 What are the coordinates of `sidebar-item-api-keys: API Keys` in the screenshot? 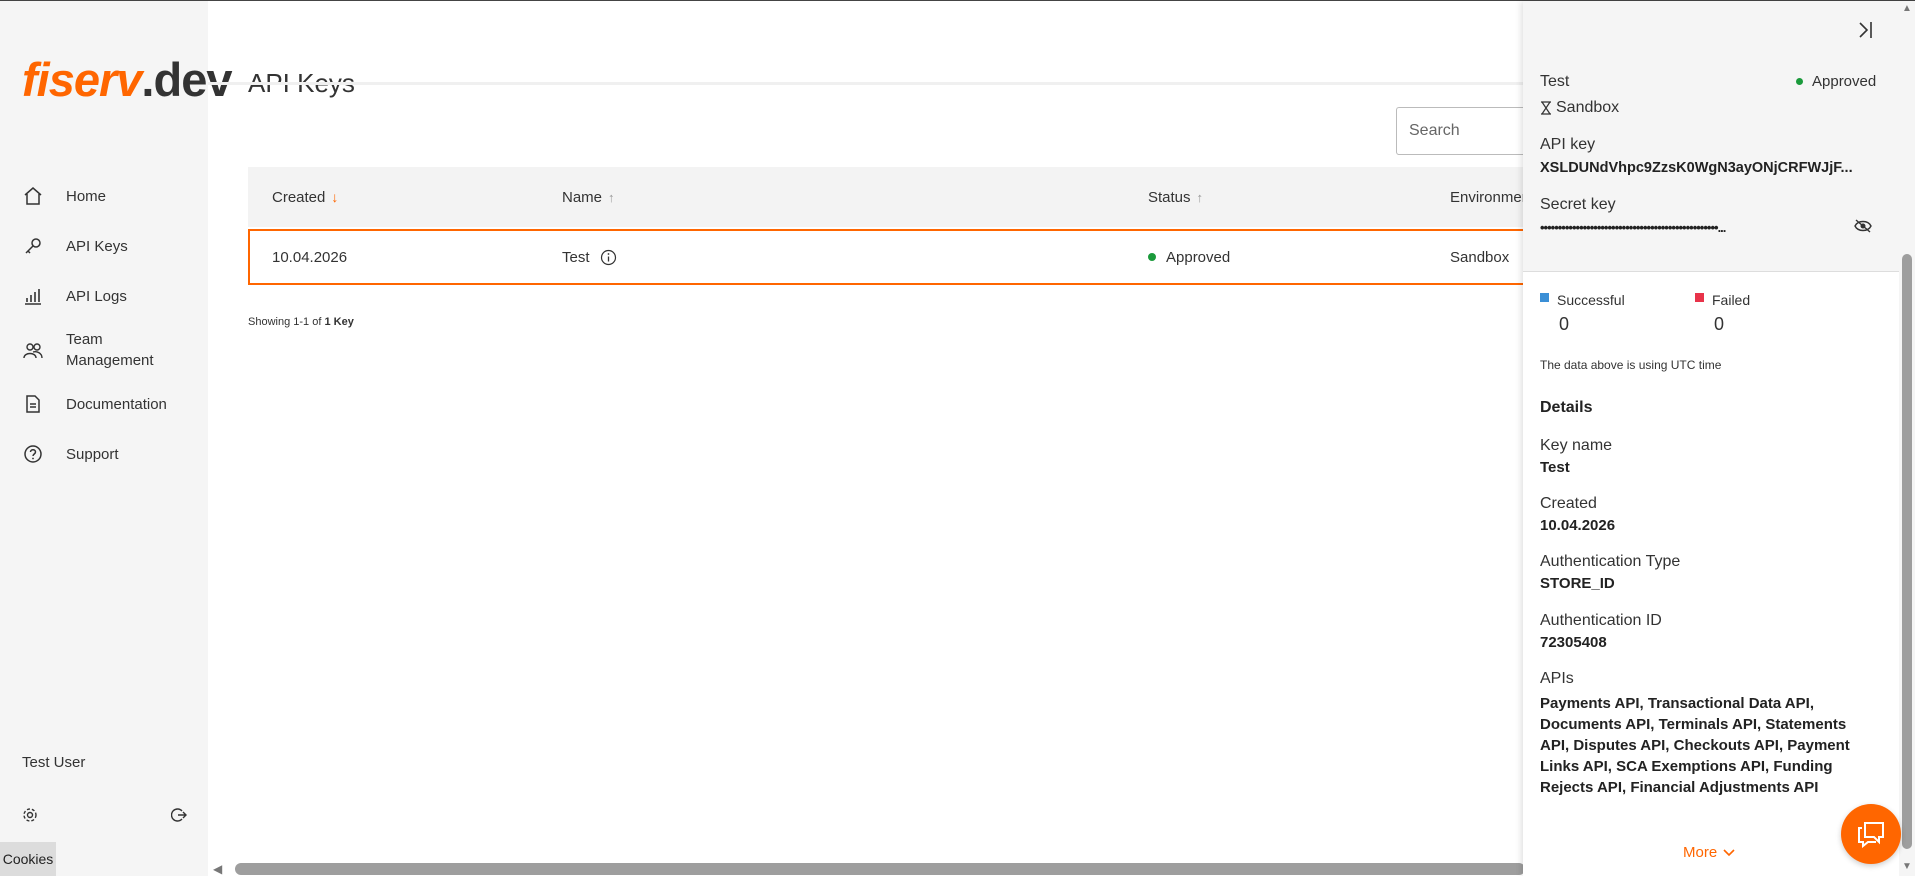 It's located at (104, 246).